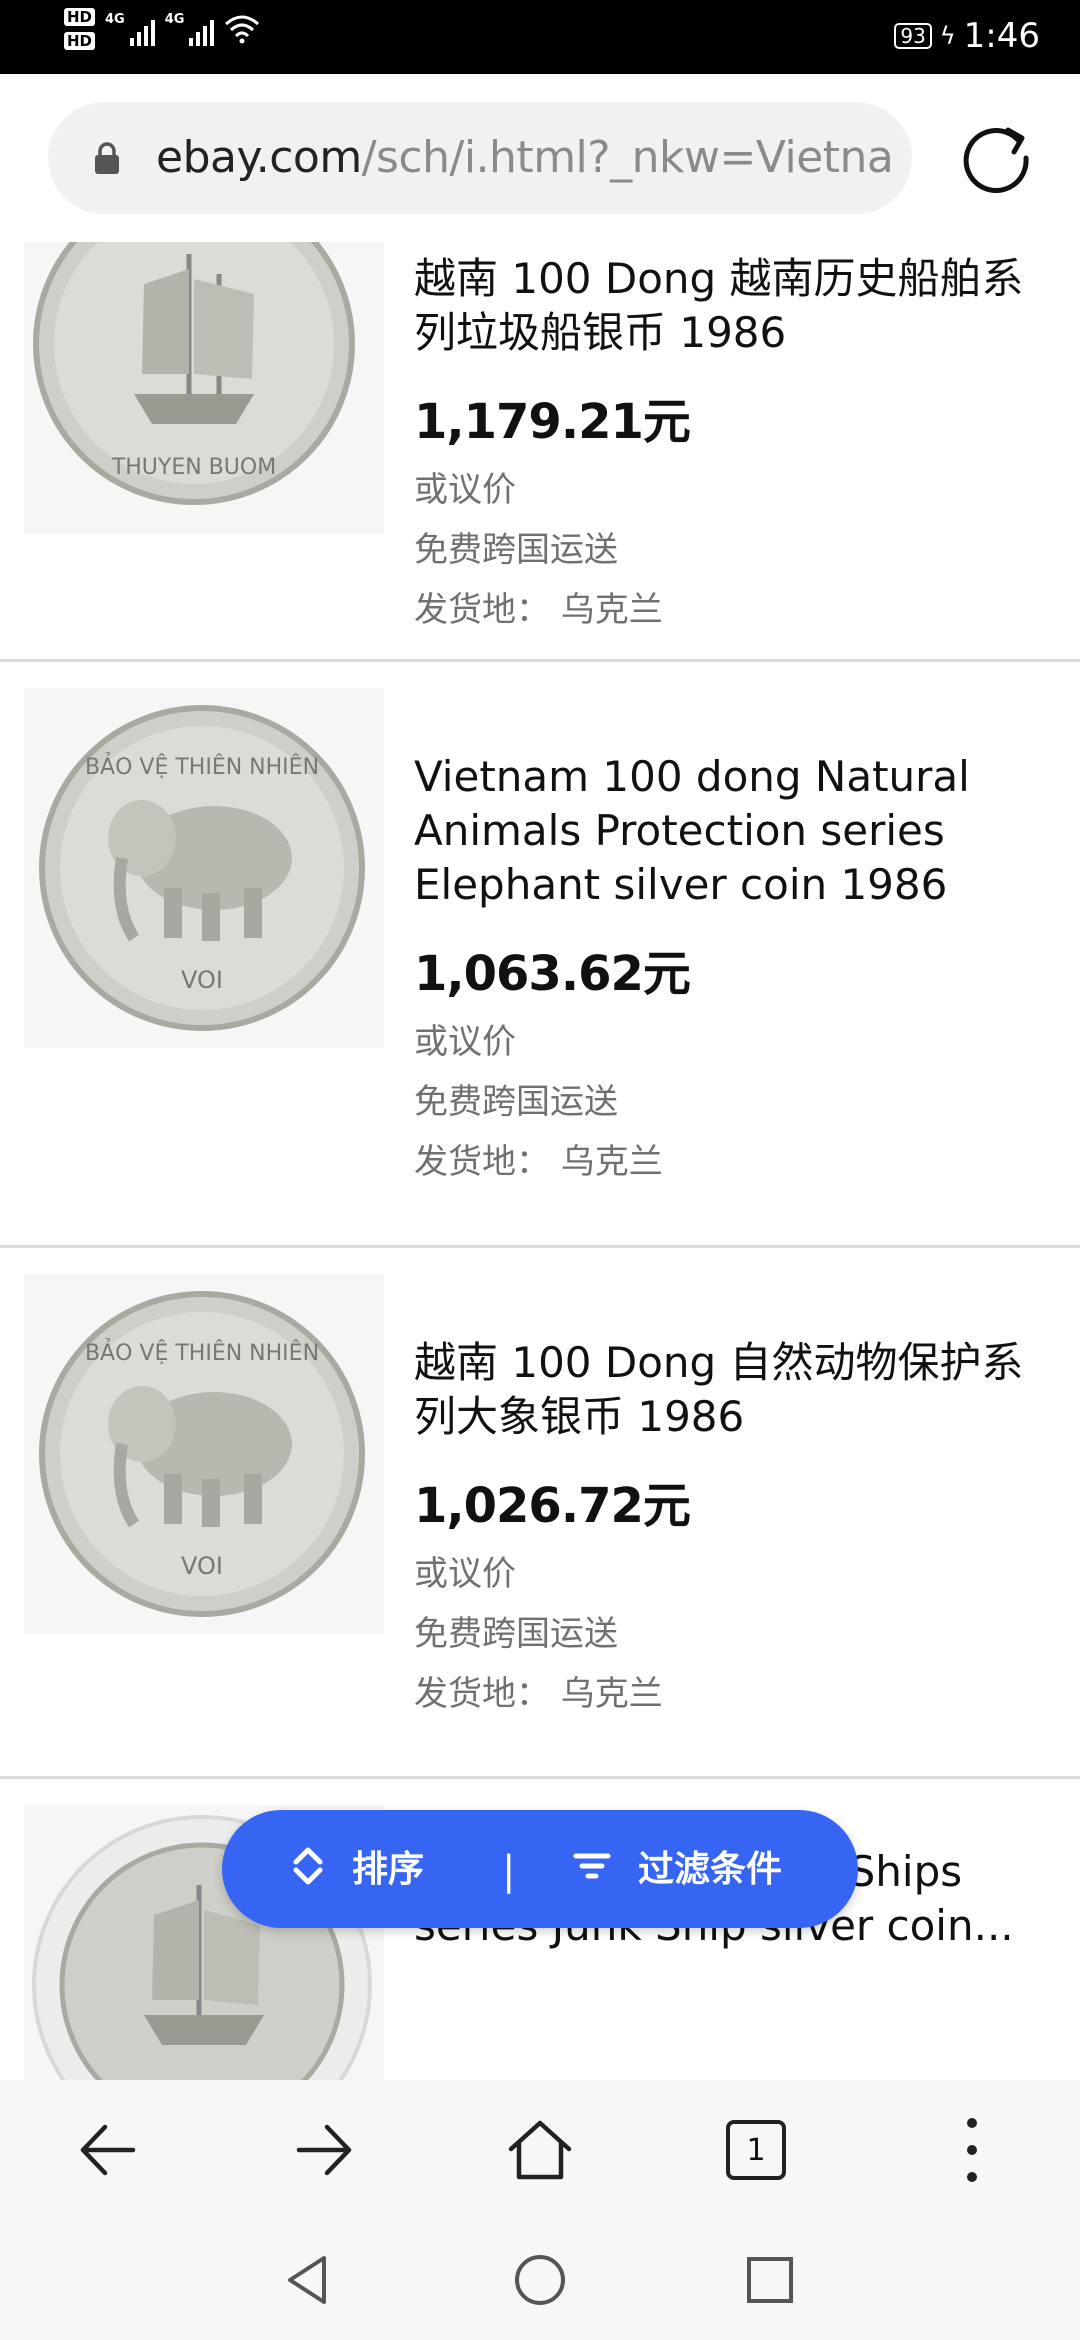 Image resolution: width=1080 pixels, height=2340 pixels. What do you see at coordinates (307, 2280) in the screenshot?
I see `triangle-back-icon` at bounding box center [307, 2280].